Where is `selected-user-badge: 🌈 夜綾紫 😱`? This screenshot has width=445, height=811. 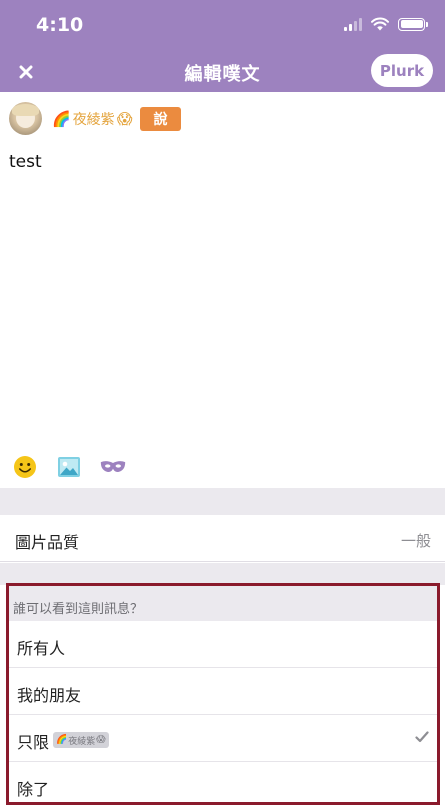
selected-user-badge: 🌈 夜綾紫 😱 is located at coordinates (81, 740).